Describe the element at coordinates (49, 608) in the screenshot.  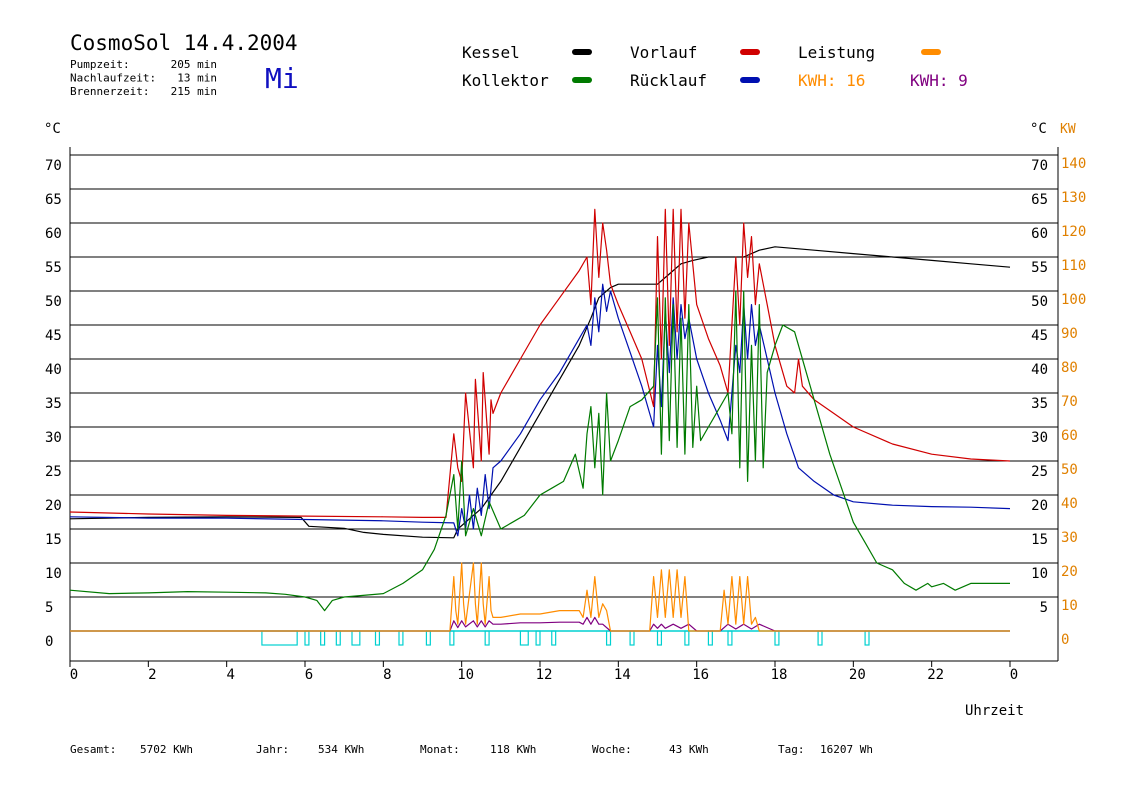
I see `left-tick-label: 5` at that location.